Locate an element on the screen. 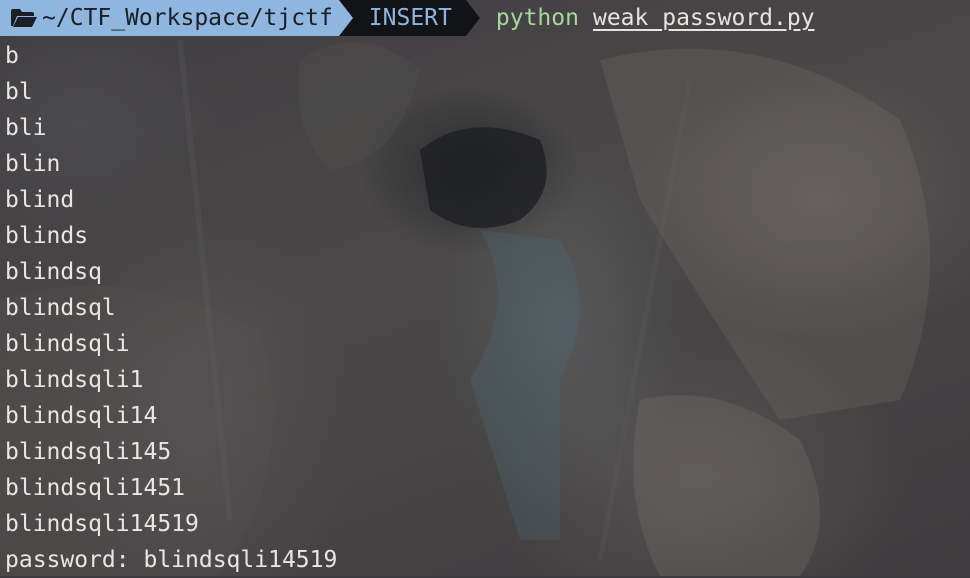 The width and height of the screenshot is (970, 578). output-line: bl is located at coordinates (19, 92).